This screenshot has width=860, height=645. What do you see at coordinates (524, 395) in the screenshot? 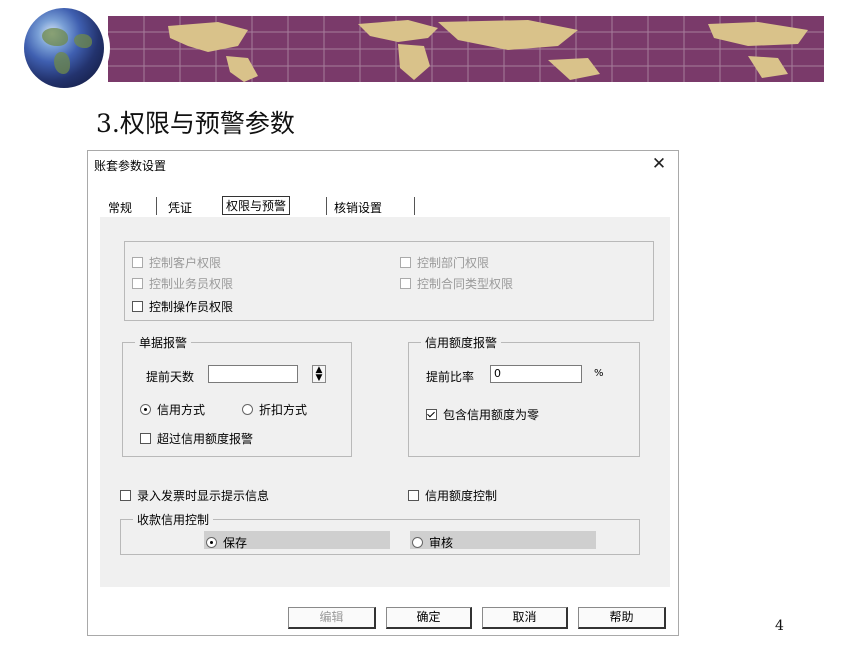
I see `credit-warning-group: 信用额度报警` at bounding box center [524, 395].